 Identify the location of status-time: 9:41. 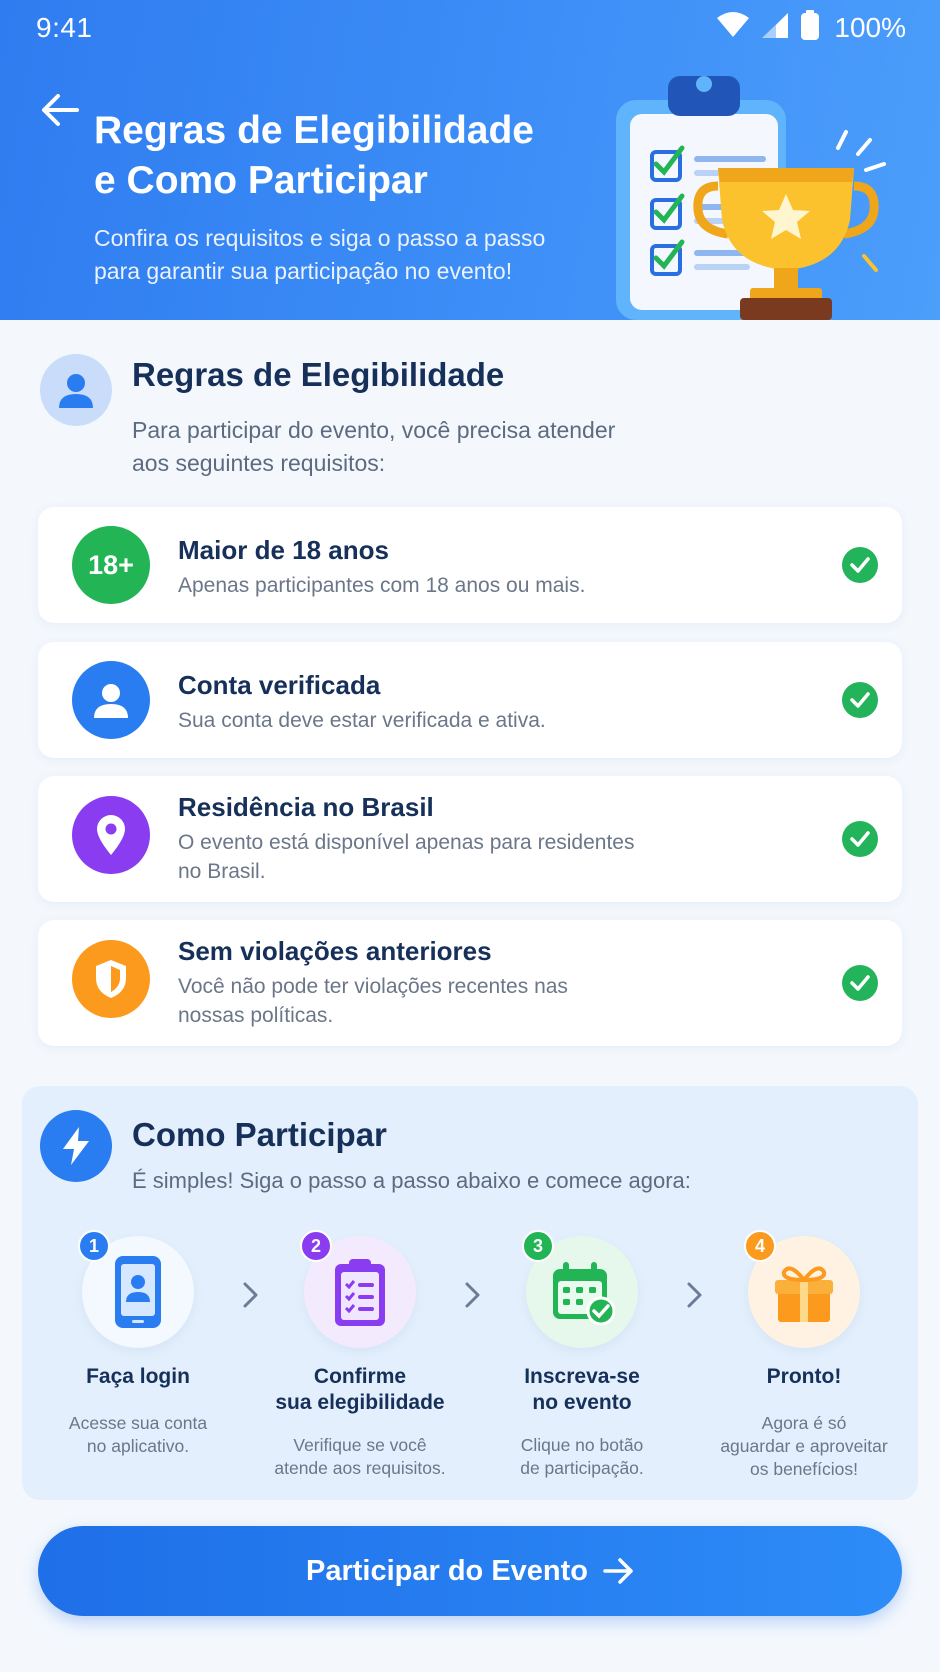
(64, 27).